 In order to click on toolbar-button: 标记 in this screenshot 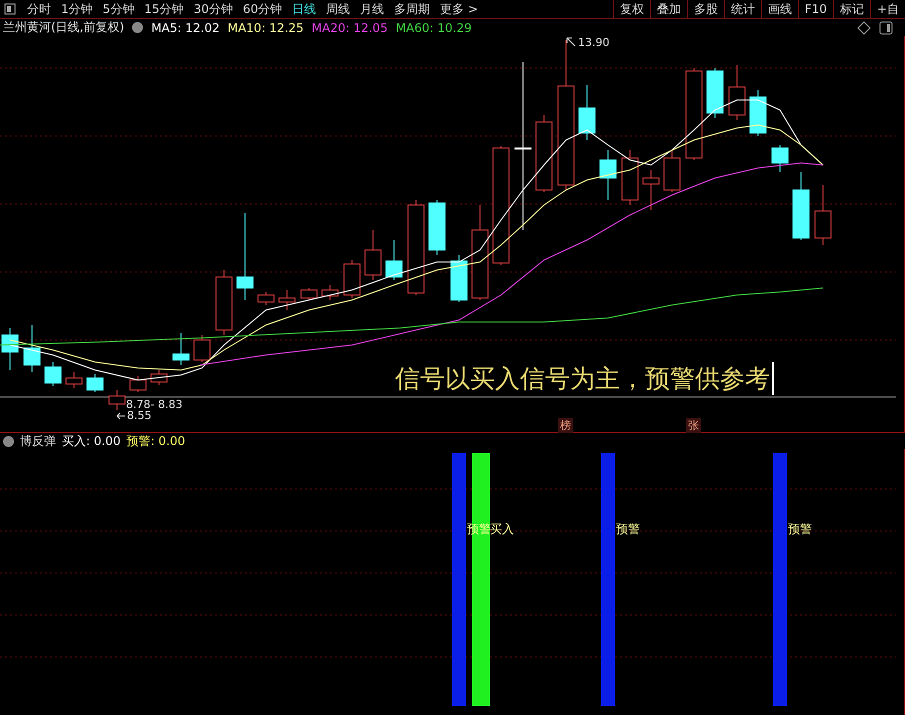, I will do `click(851, 9)`.